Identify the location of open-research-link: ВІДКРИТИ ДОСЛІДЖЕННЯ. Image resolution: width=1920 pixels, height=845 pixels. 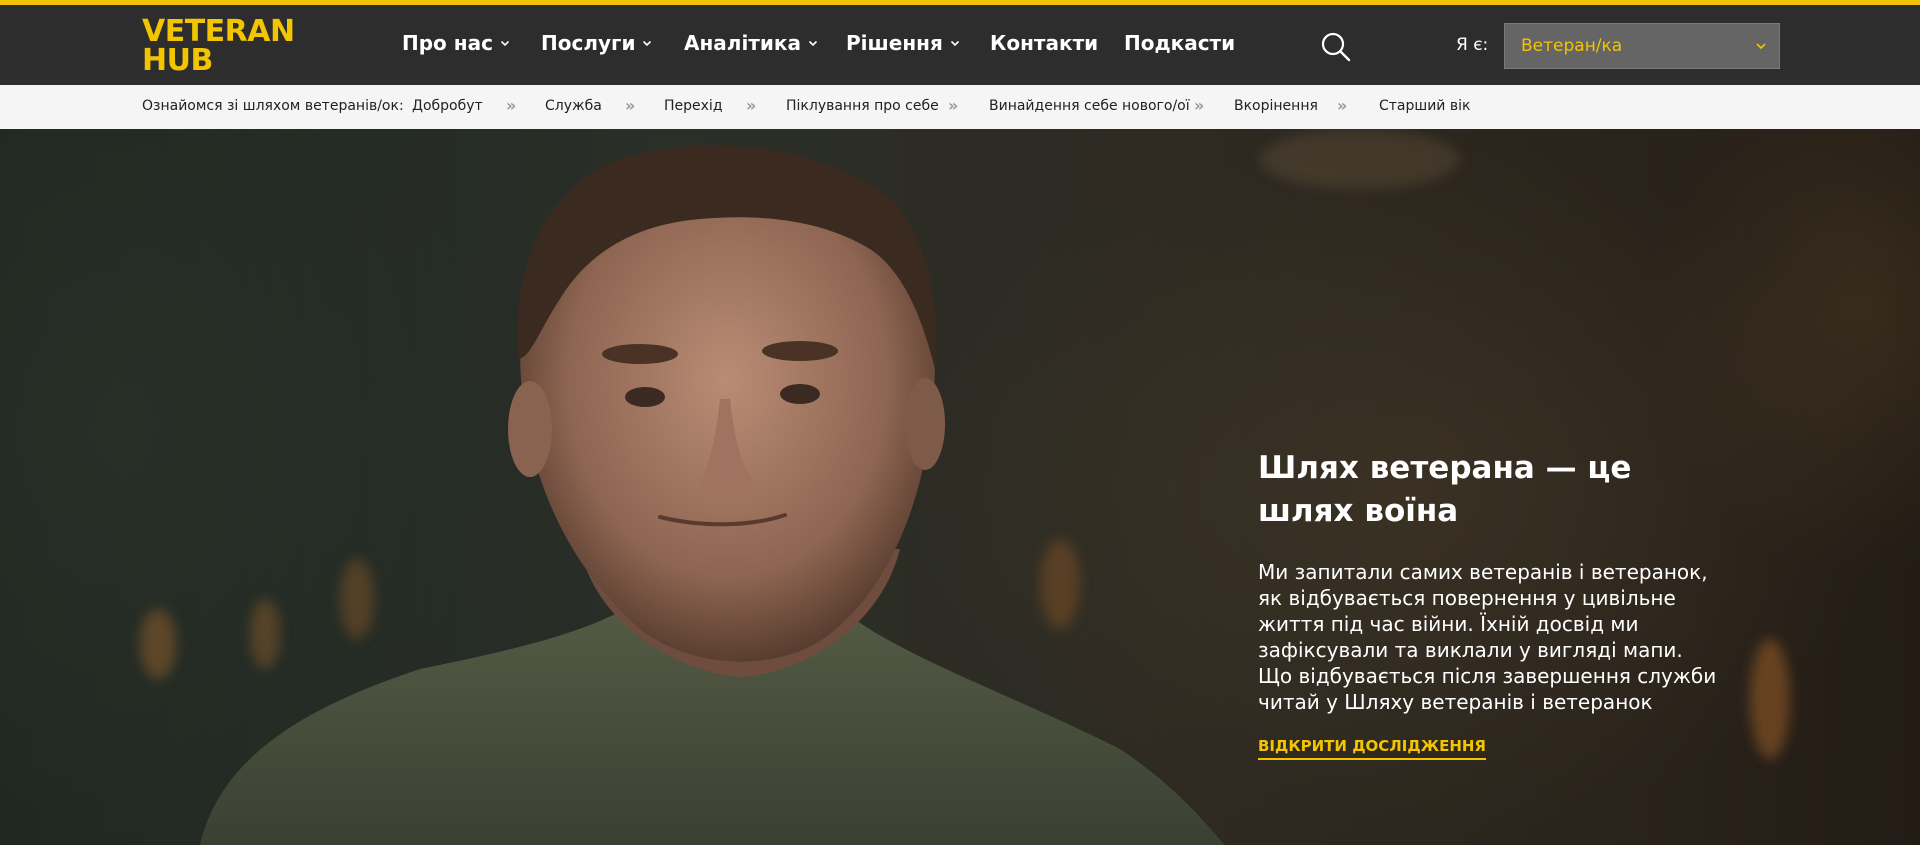
(1372, 748).